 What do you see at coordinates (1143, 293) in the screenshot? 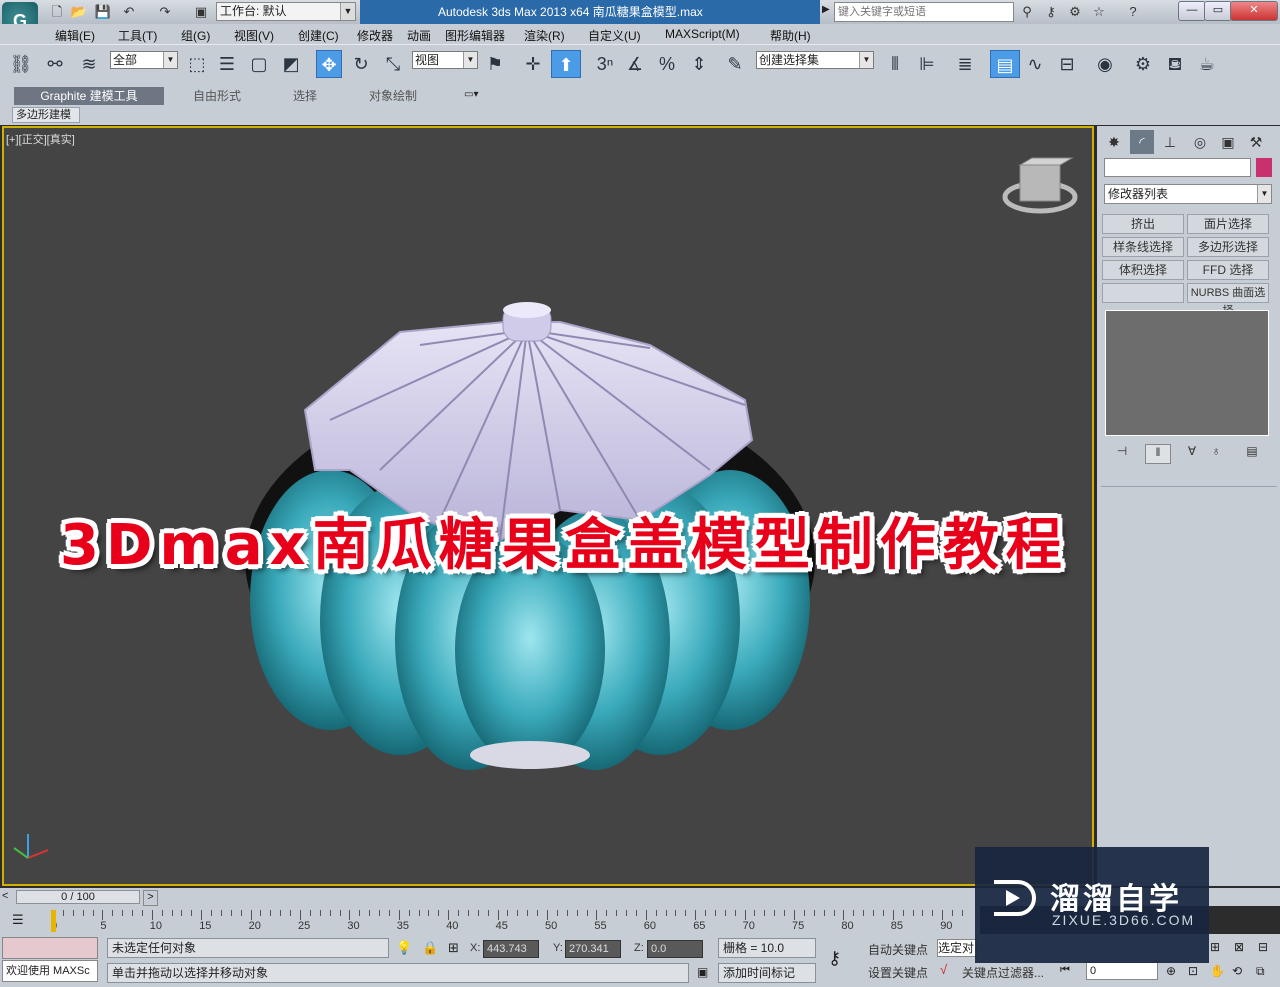
I see `modifier-empty-button` at bounding box center [1143, 293].